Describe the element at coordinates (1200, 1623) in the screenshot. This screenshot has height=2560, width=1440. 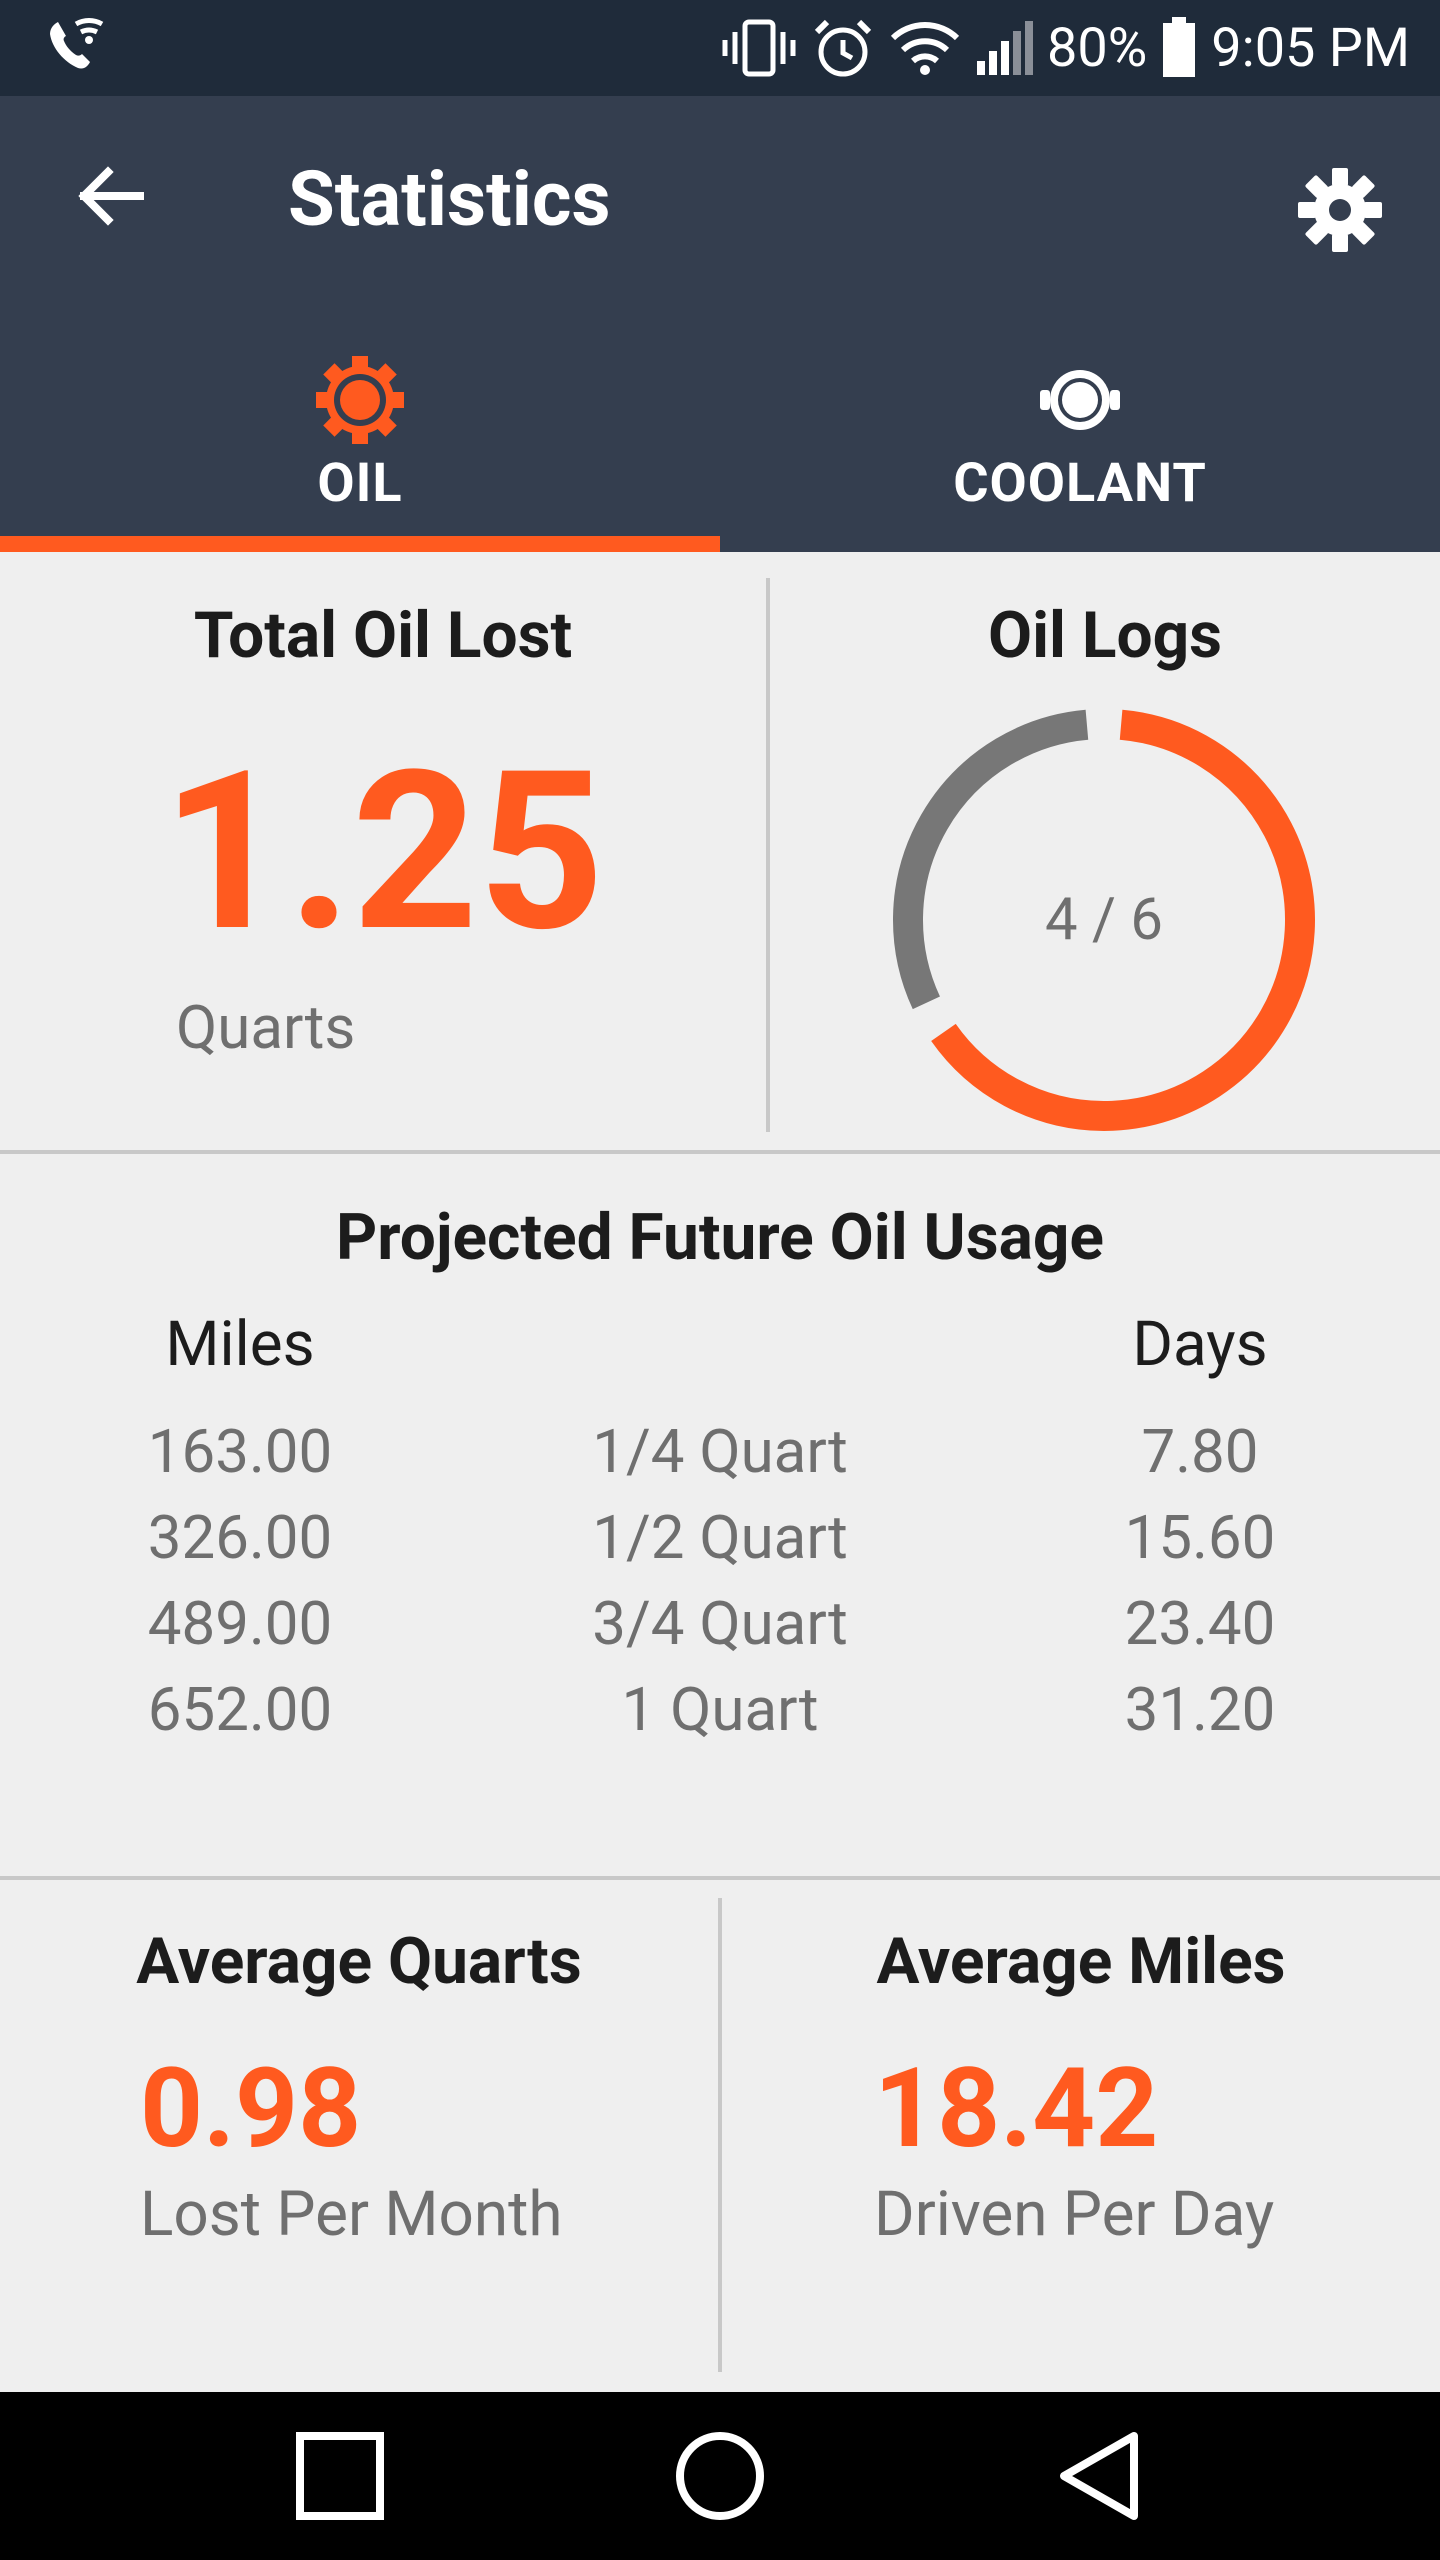
I see `row-days: 23.40` at that location.